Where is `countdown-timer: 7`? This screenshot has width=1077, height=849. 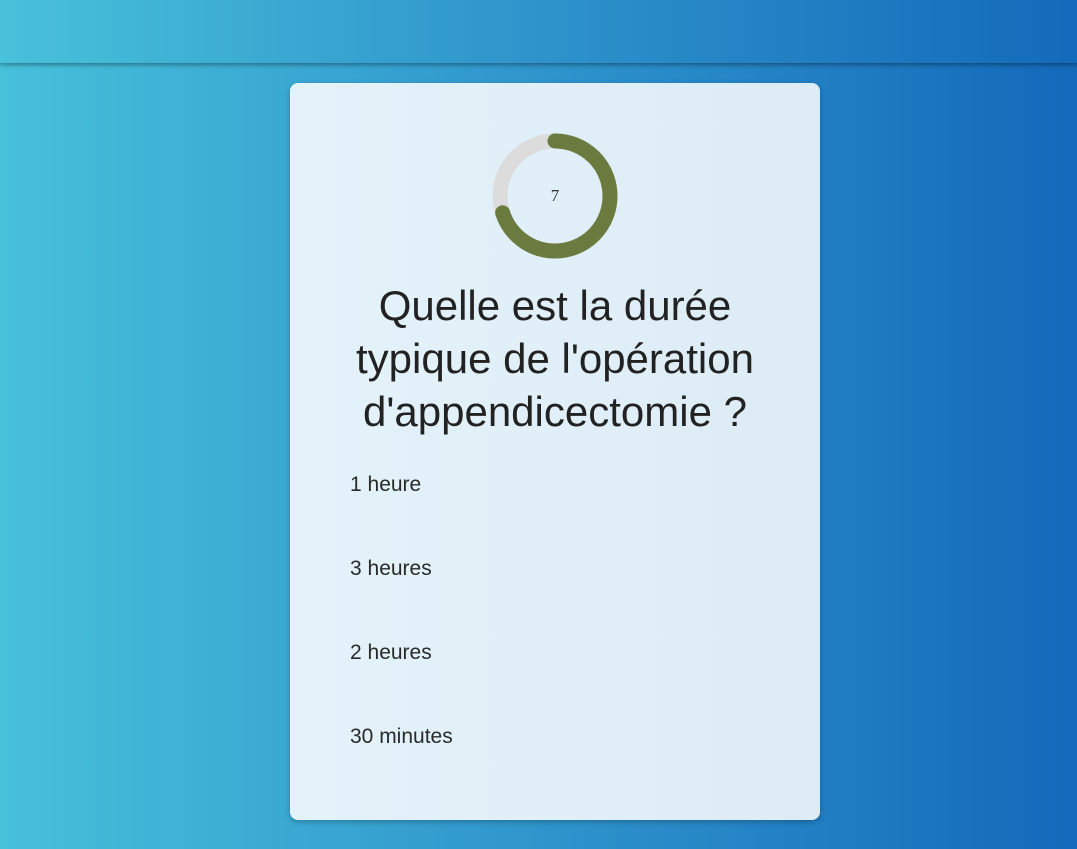 countdown-timer: 7 is located at coordinates (555, 196).